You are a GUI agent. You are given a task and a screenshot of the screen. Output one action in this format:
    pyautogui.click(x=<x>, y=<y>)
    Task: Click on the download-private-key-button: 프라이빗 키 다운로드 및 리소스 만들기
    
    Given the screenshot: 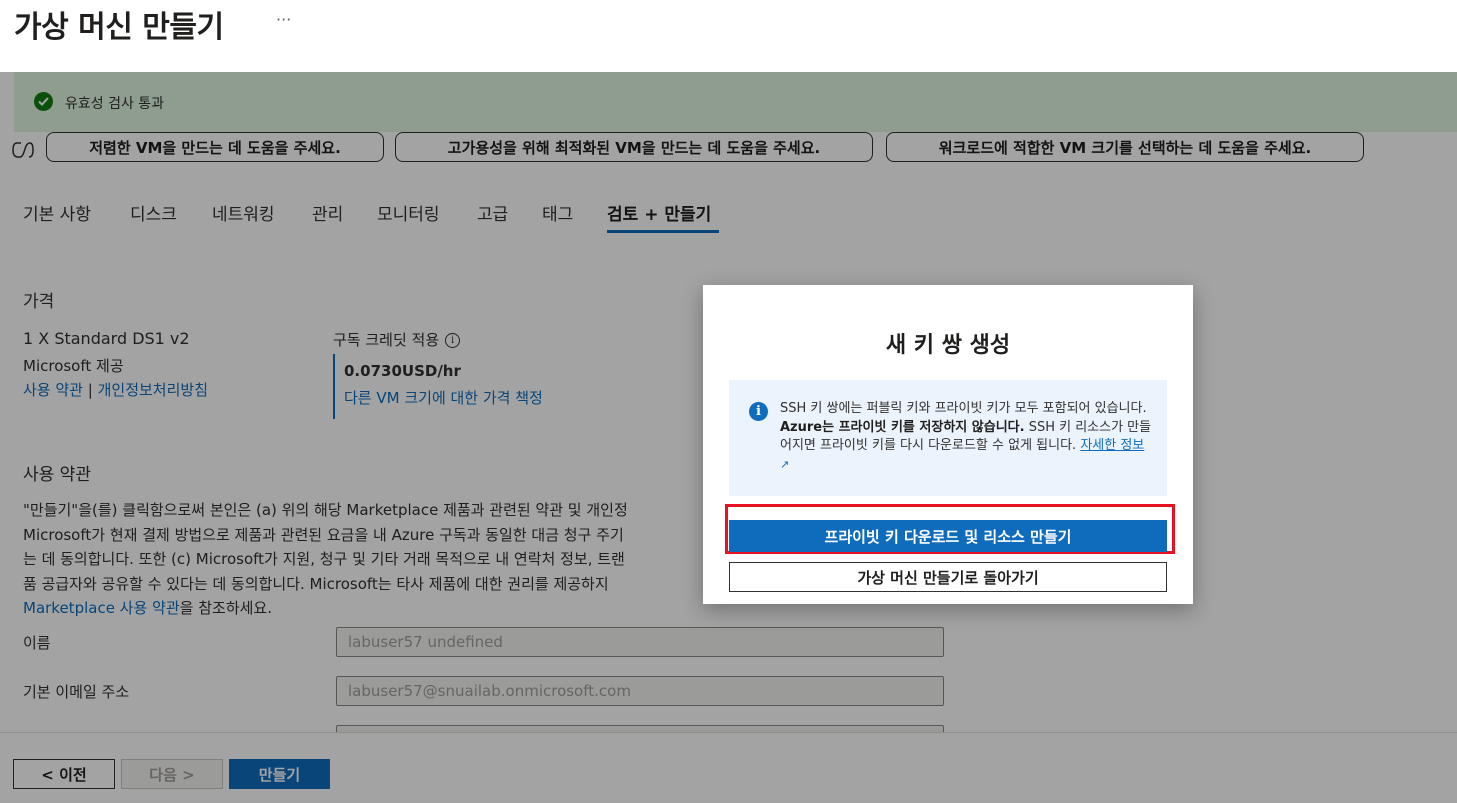 What is the action you would take?
    pyautogui.click(x=948, y=536)
    